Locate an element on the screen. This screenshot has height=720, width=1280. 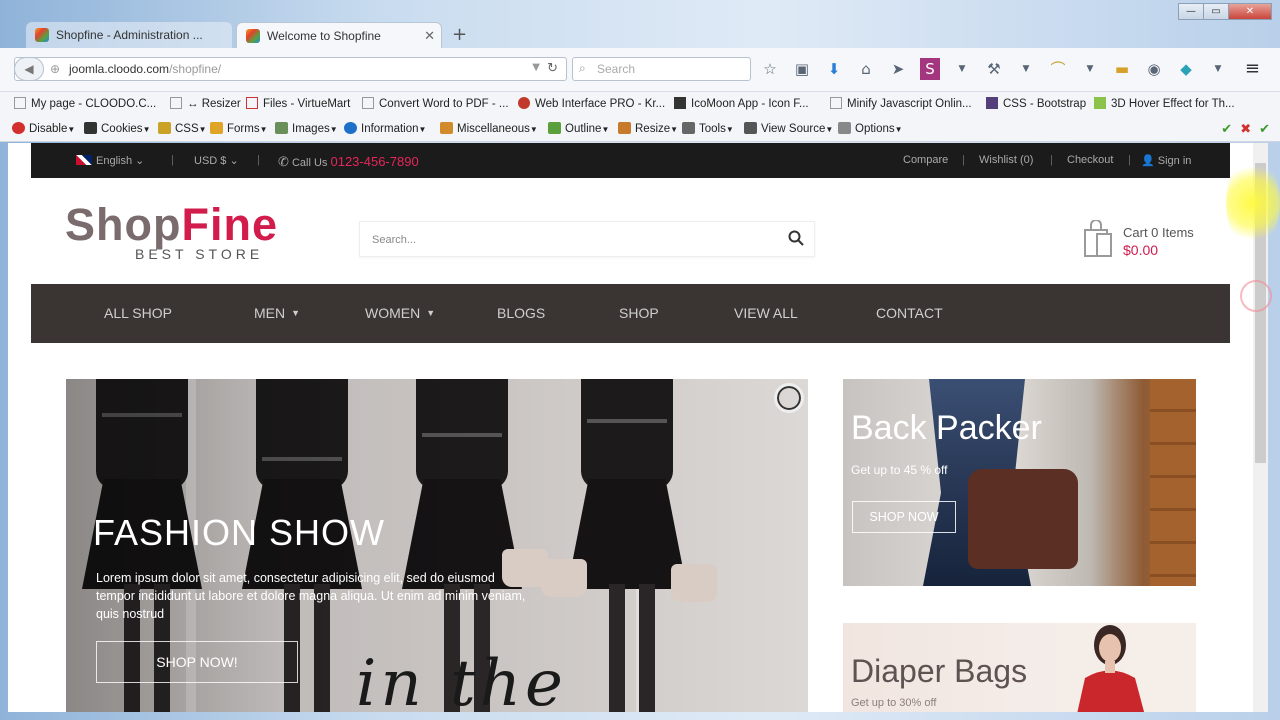
url-dropdown-icon: ▼ is located at coordinates (536, 67).